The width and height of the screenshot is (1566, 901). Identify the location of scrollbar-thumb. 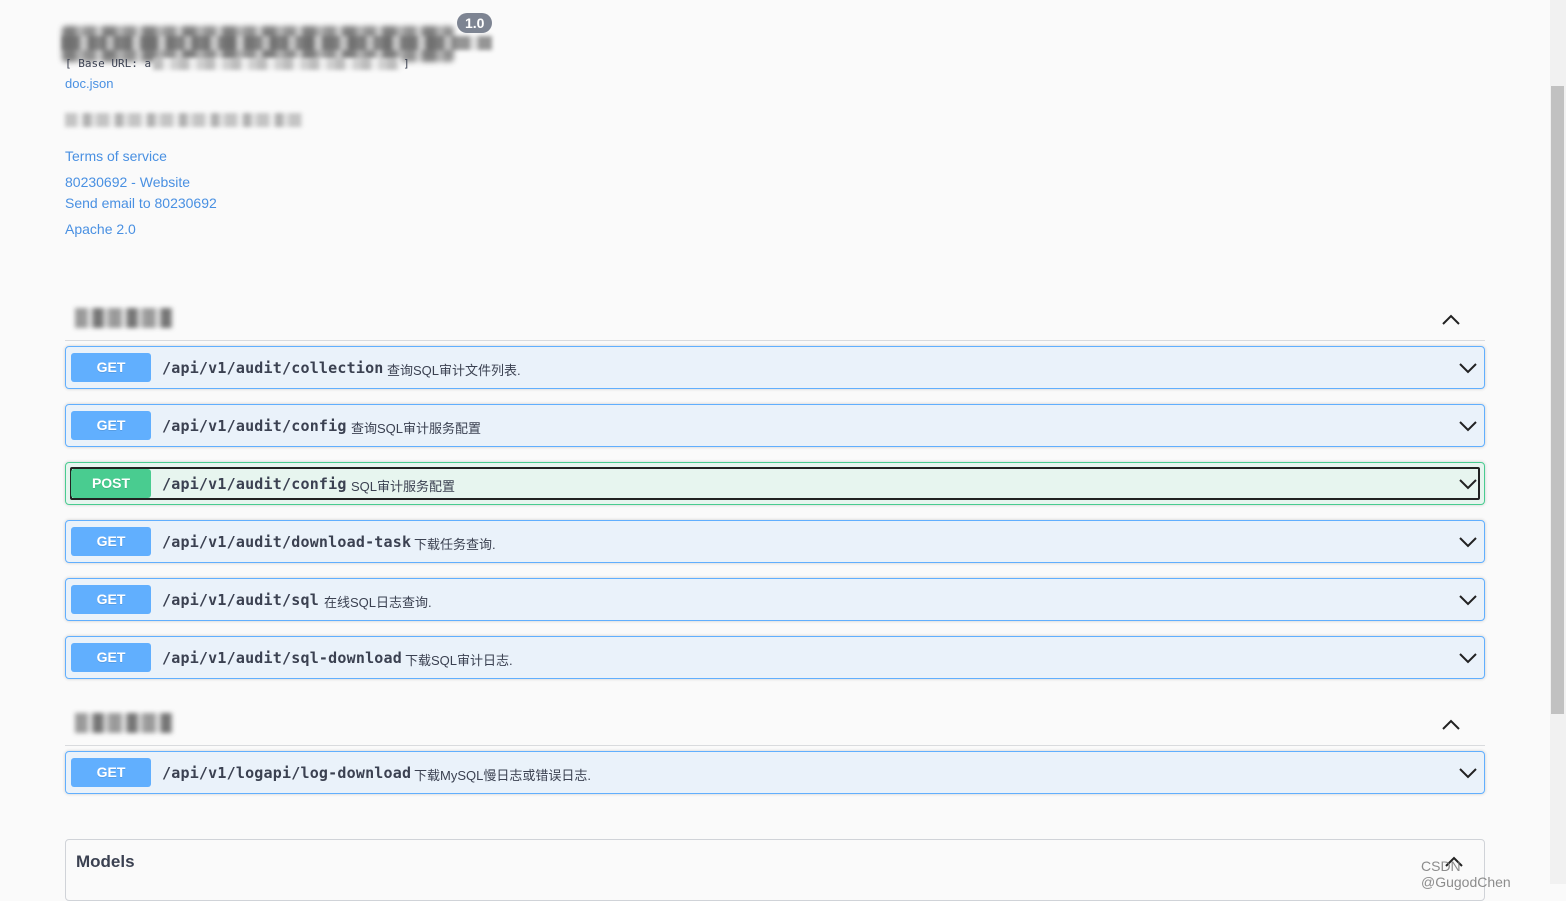
(1557, 400).